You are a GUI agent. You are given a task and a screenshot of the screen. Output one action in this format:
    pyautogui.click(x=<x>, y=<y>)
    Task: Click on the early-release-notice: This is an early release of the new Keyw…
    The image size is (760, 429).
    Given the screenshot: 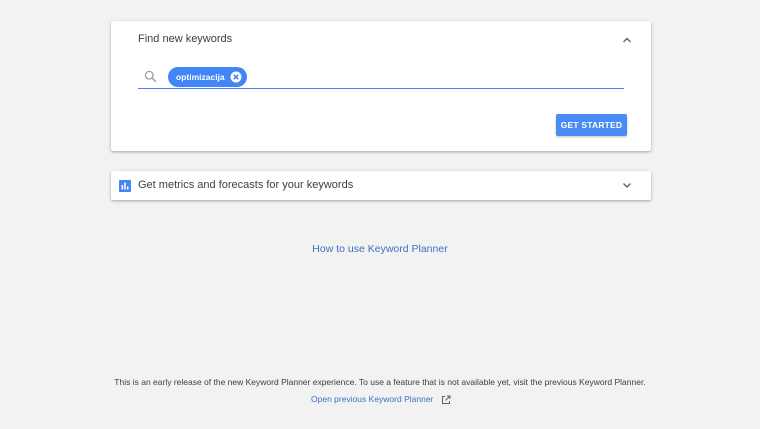 What is the action you would take?
    pyautogui.click(x=380, y=382)
    